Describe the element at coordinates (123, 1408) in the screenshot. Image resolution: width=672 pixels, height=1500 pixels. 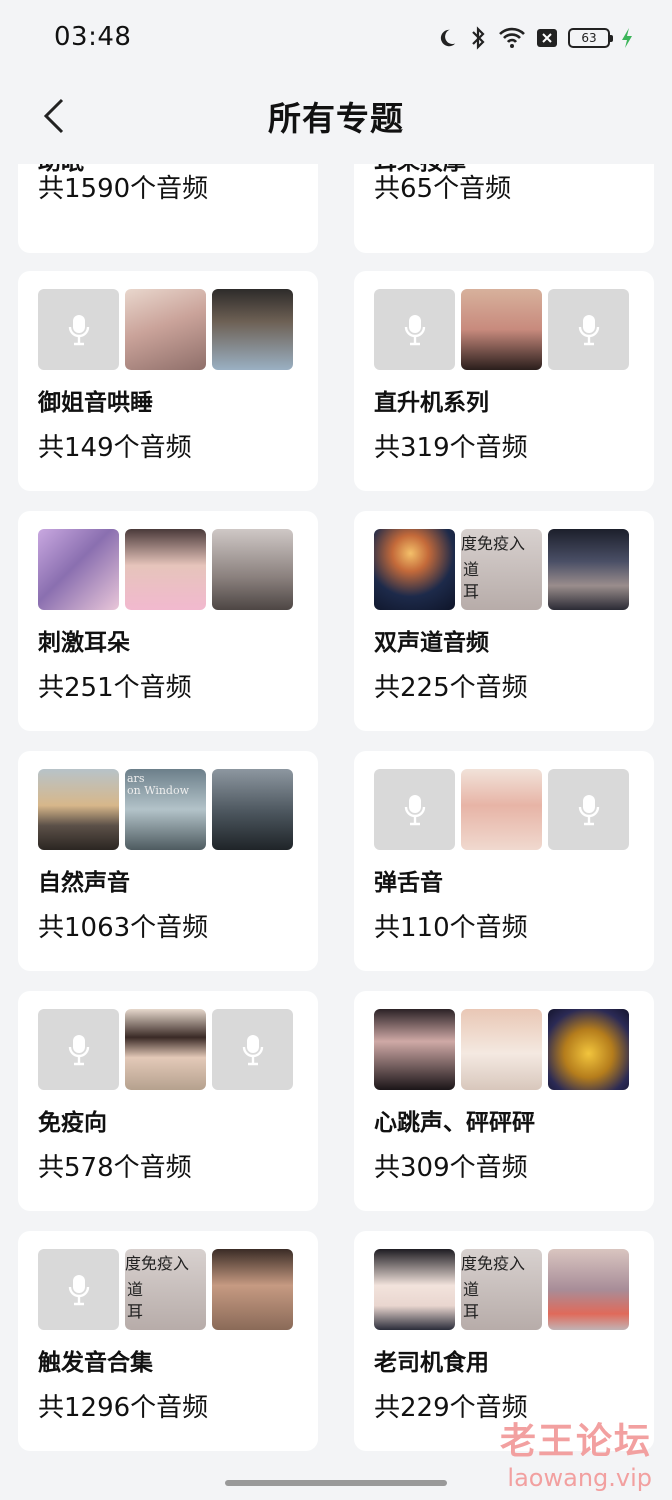
I see `topic-count: 共1296个音频` at that location.